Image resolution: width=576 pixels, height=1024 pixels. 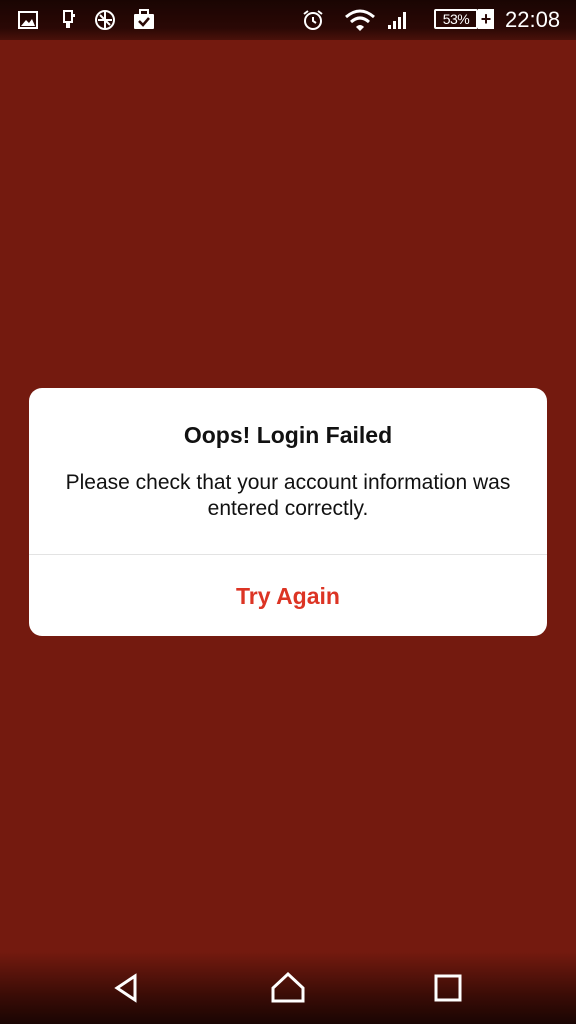 What do you see at coordinates (288, 595) in the screenshot?
I see `try-again-button: Try Again` at bounding box center [288, 595].